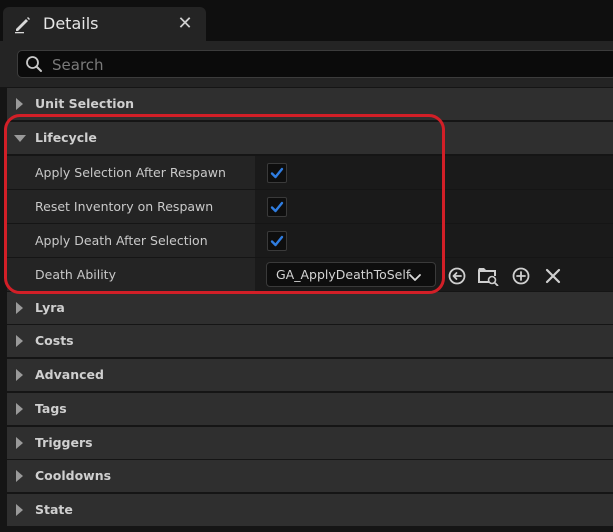 The width and height of the screenshot is (613, 532). Describe the element at coordinates (310, 308) in the screenshot. I see `category-lyra: Lyra` at that location.